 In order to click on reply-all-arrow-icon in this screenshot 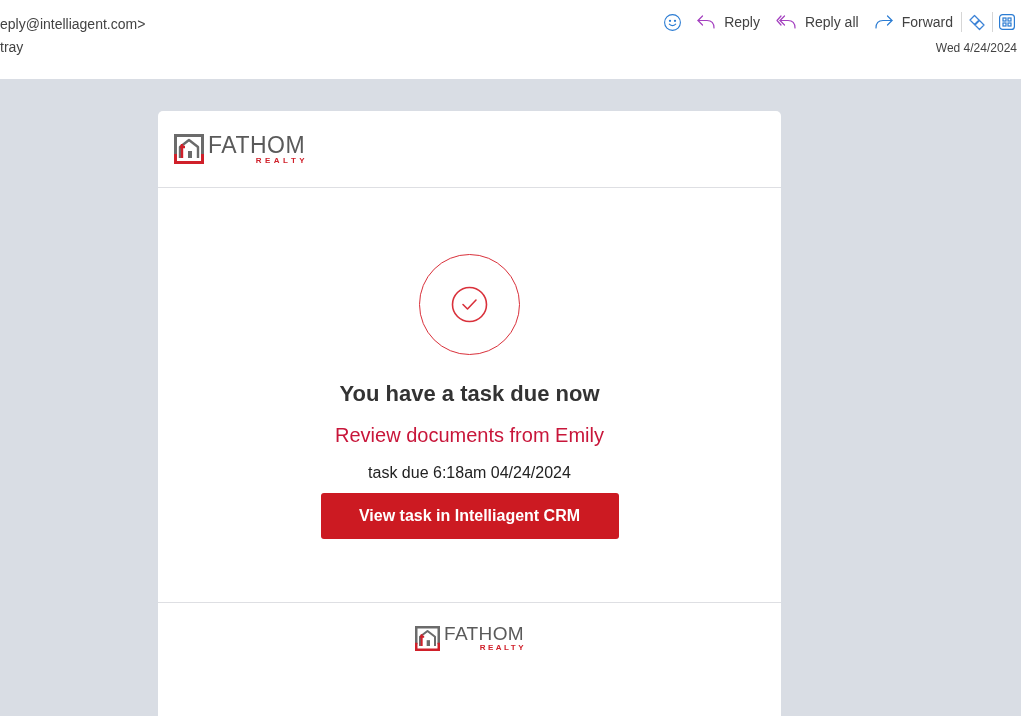, I will do `click(785, 22)`.